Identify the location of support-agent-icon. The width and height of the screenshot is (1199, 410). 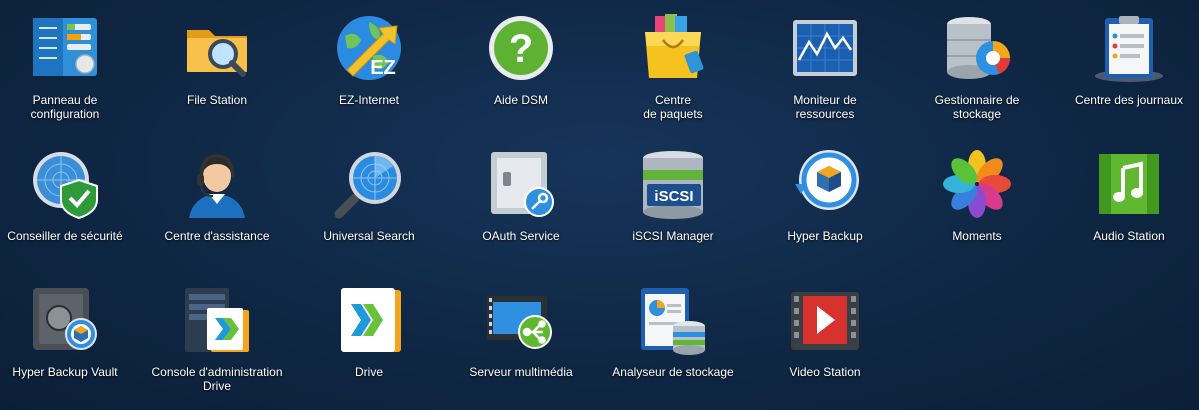
(217, 184).